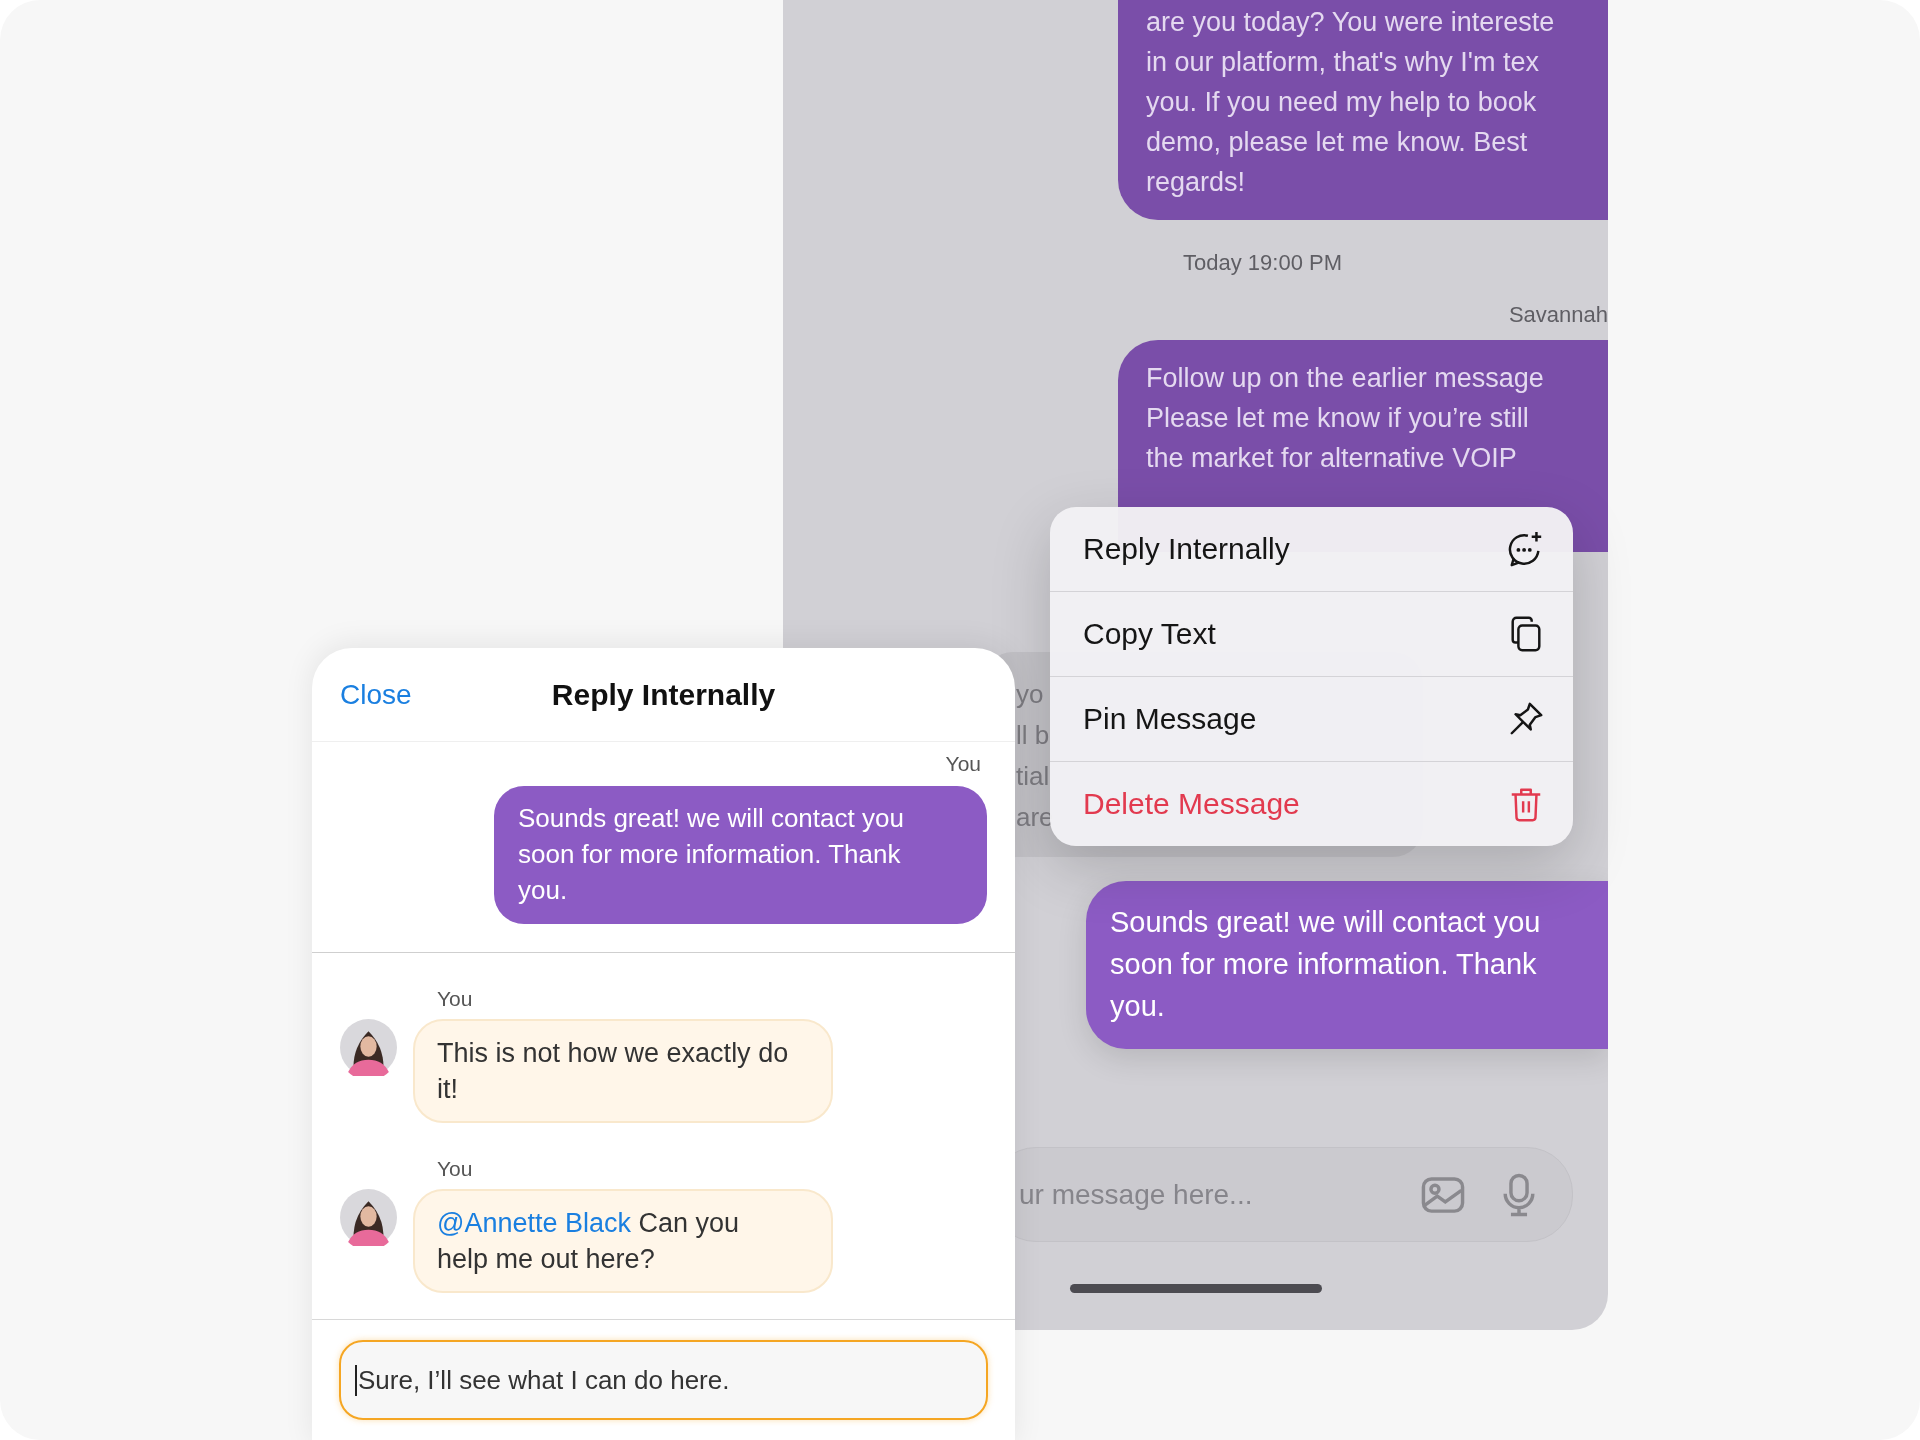 The height and width of the screenshot is (1440, 1920). What do you see at coordinates (1350, 22) in the screenshot?
I see `message-line: are you today? You were intereste` at bounding box center [1350, 22].